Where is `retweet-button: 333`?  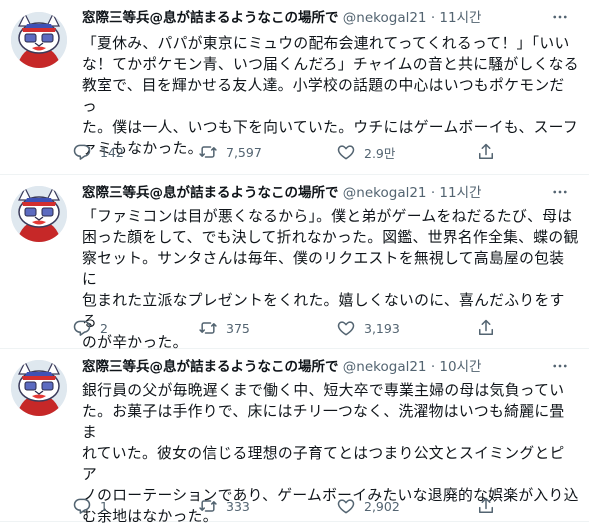 retweet-button: 333 is located at coordinates (224, 506).